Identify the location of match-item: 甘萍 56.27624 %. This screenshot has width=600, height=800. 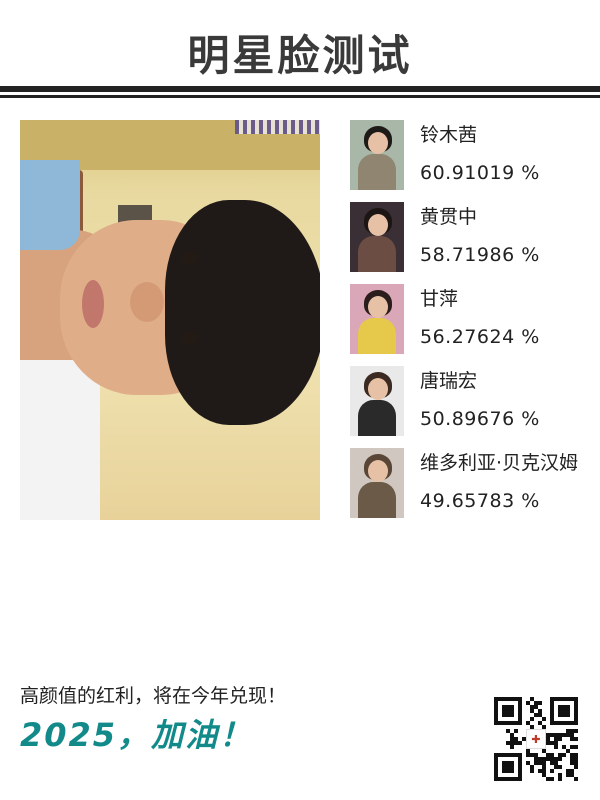
(475, 320).